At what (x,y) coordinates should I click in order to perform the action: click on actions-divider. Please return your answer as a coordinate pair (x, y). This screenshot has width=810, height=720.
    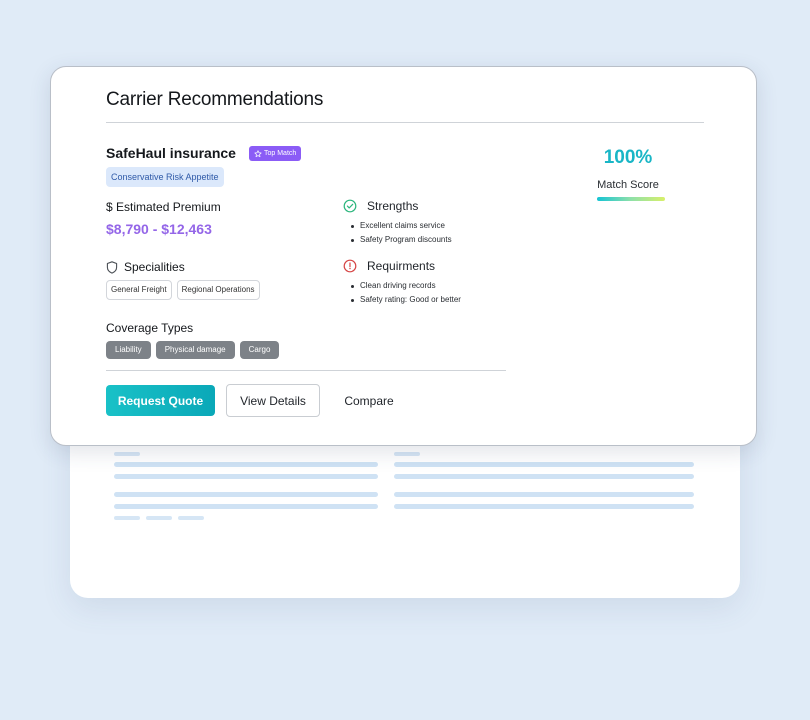
    Looking at the image, I should click on (306, 370).